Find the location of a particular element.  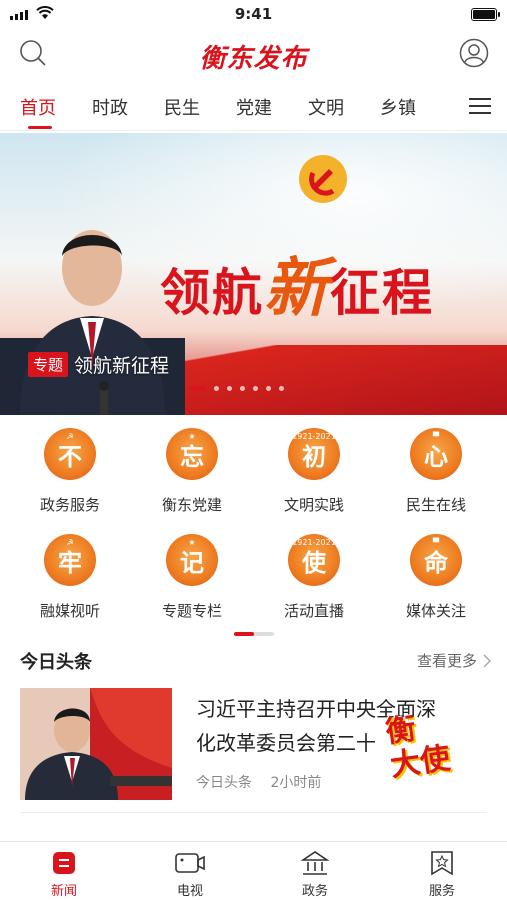

app-logo: 衡东发布 is located at coordinates (253, 59).